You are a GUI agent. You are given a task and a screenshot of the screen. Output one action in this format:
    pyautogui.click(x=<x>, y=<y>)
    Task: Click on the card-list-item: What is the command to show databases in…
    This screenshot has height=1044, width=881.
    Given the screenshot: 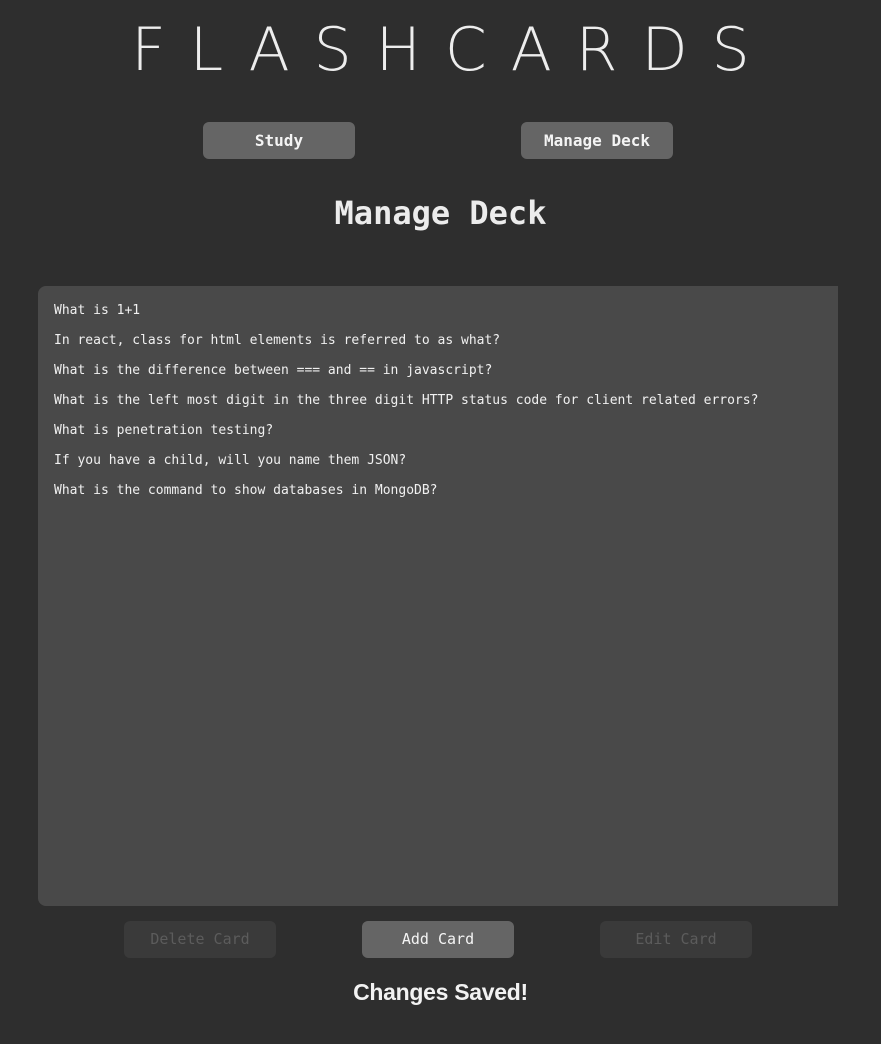 What is the action you would take?
    pyautogui.click(x=438, y=495)
    